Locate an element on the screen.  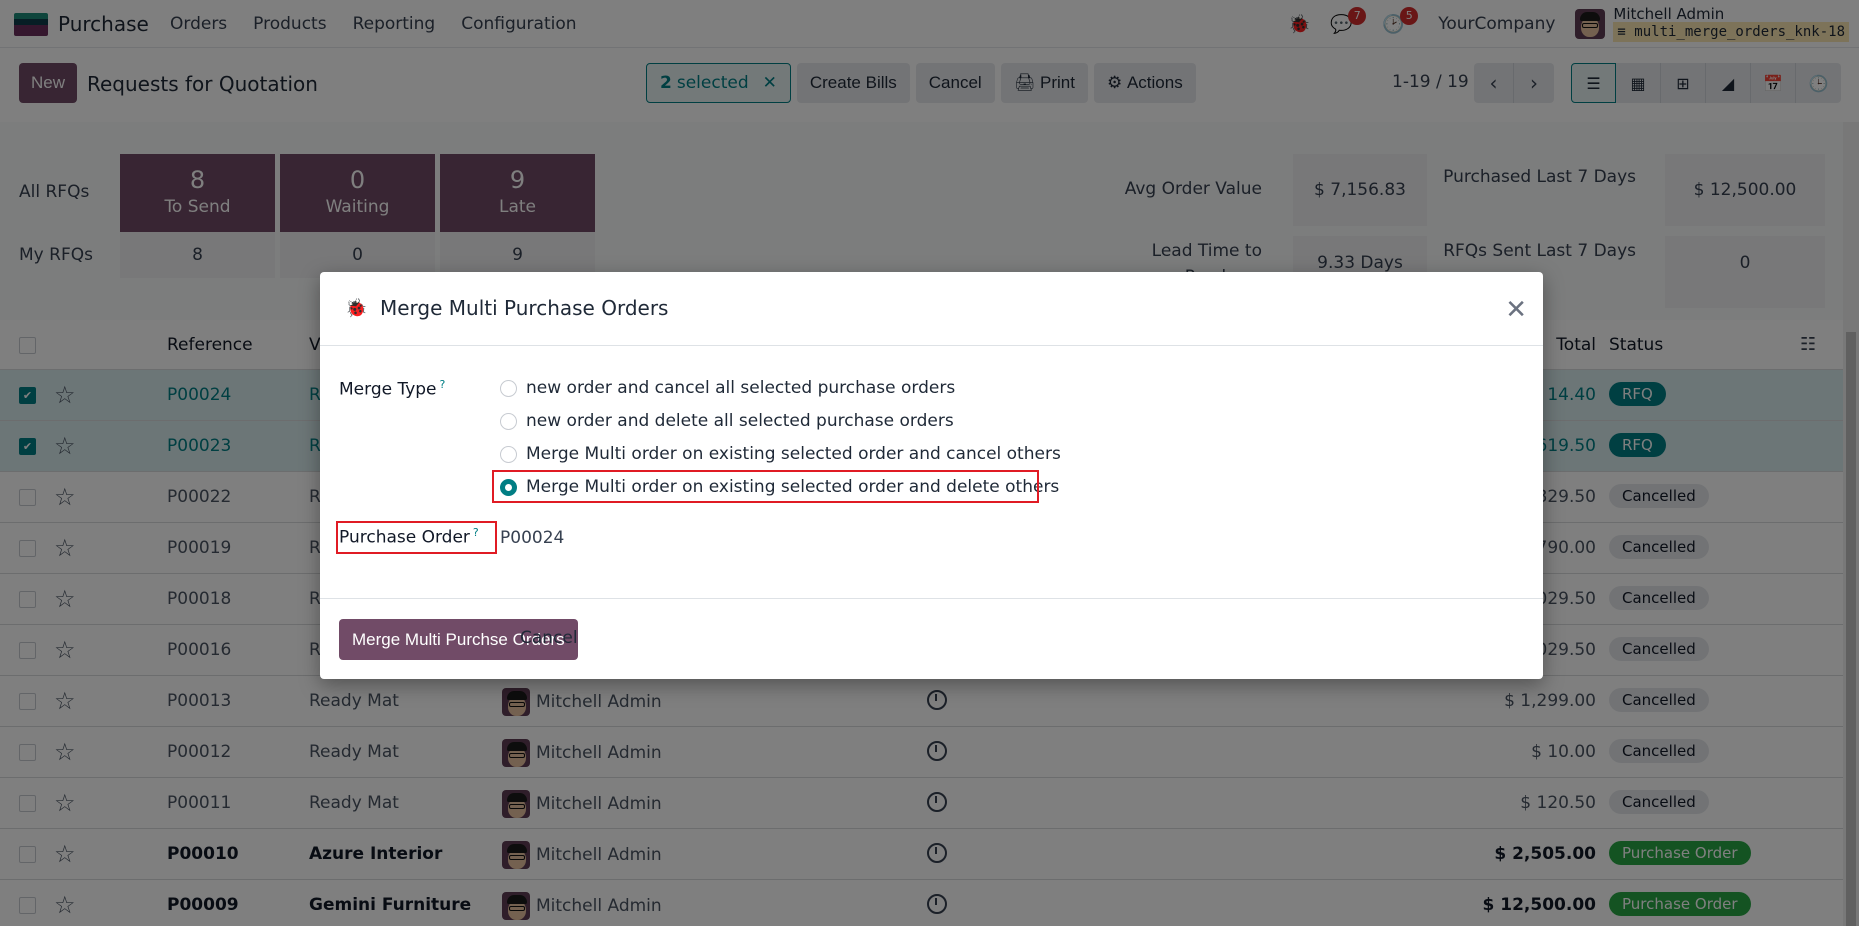
cancel-button: Cancel is located at coordinates (549, 638).